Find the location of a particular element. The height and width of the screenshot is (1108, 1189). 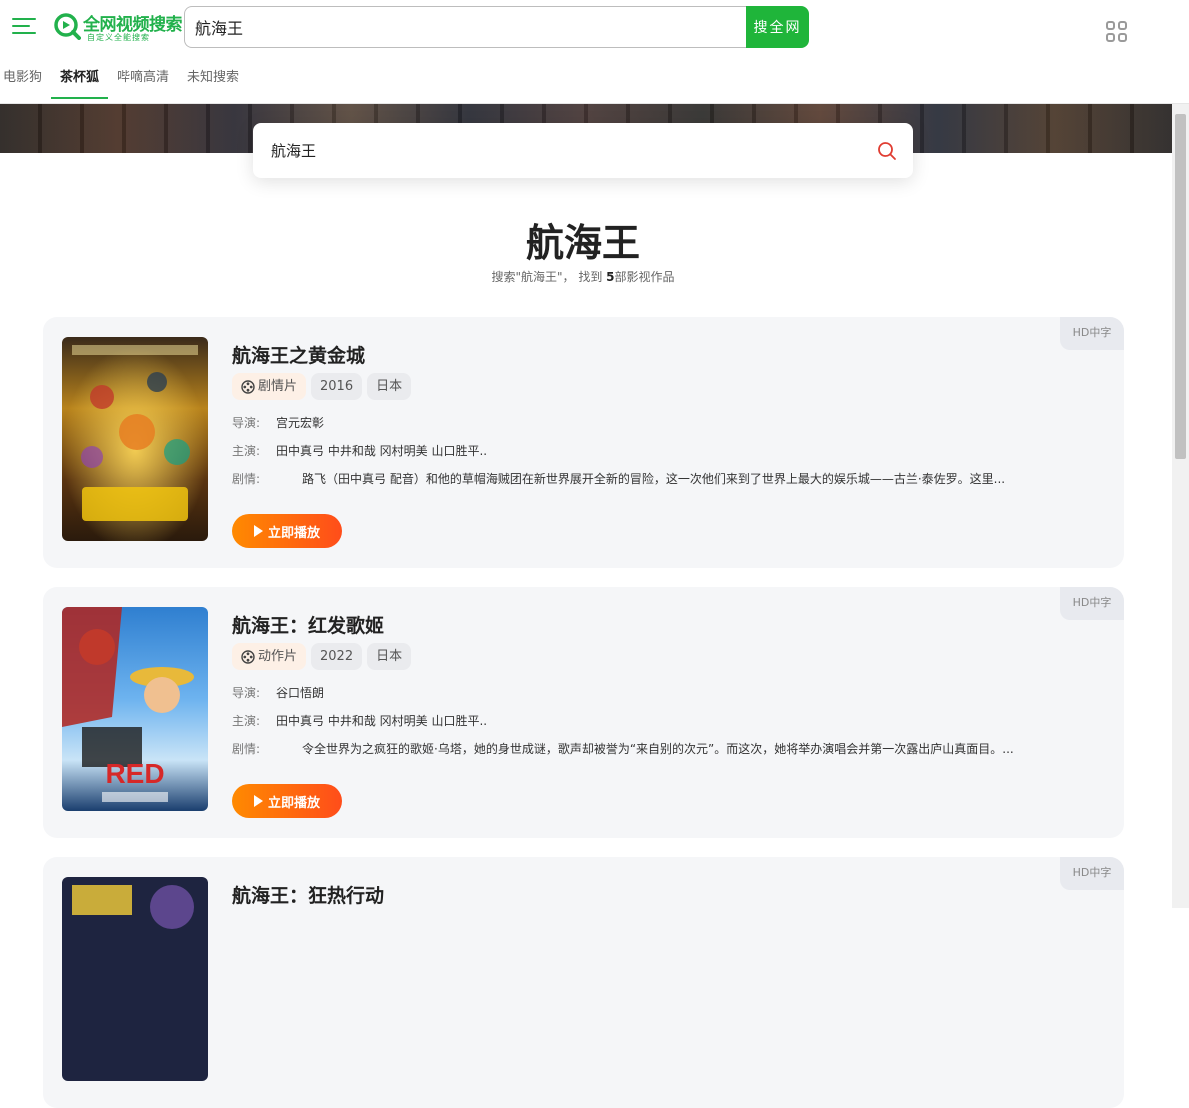

year-tag: 2016 is located at coordinates (337, 386).